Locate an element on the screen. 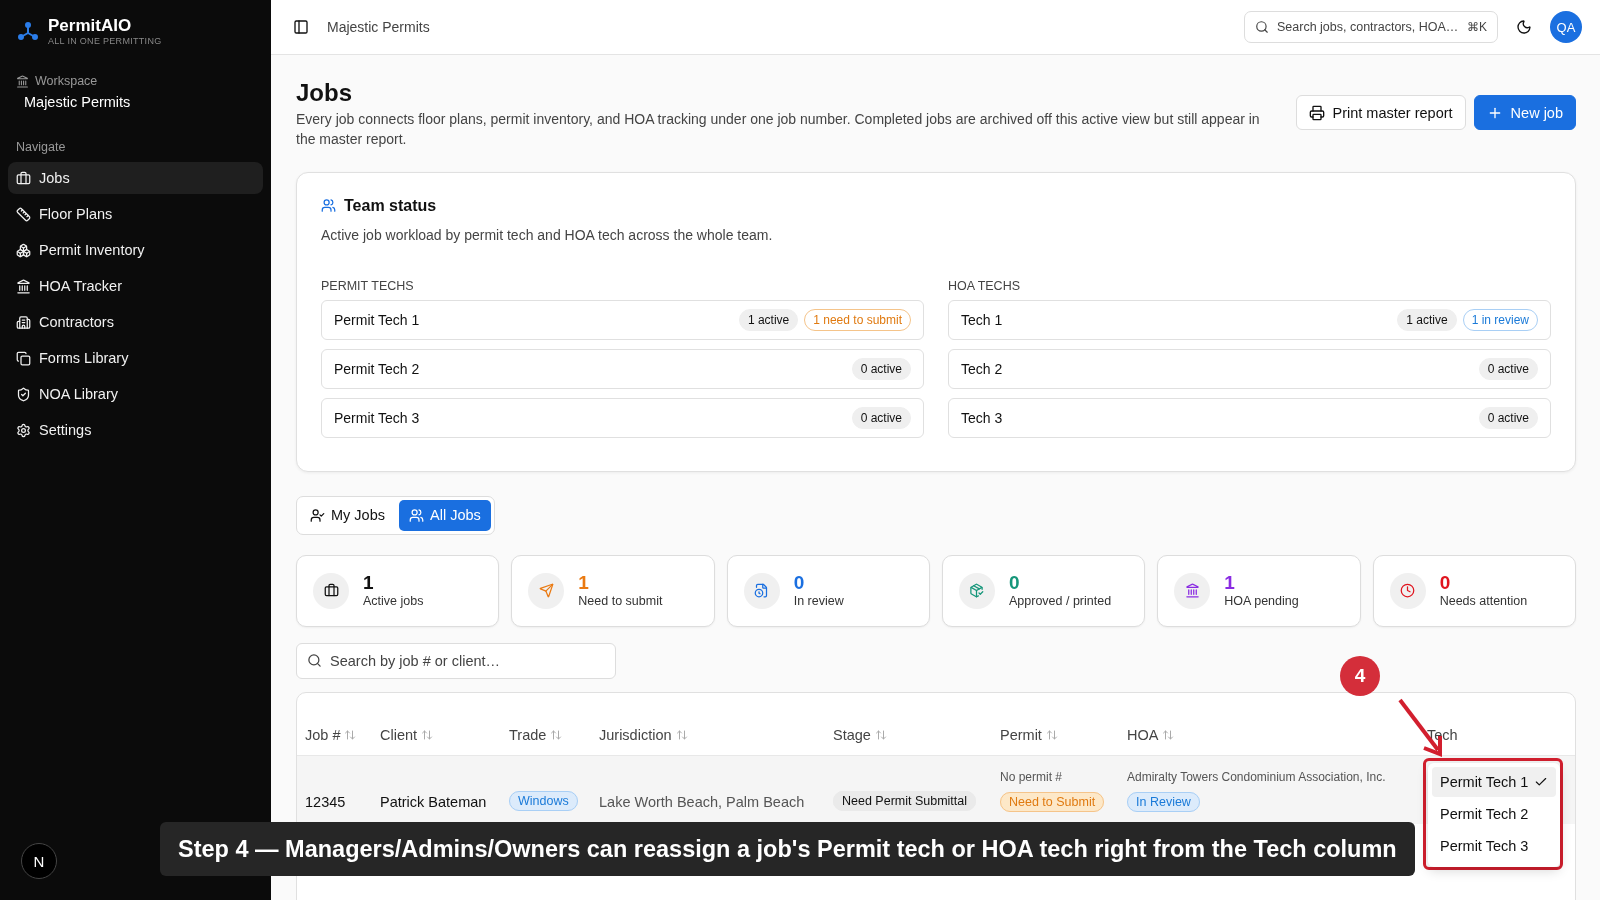 This screenshot has width=1600, height=900. nav-item: HOA Tracker is located at coordinates (135, 286).